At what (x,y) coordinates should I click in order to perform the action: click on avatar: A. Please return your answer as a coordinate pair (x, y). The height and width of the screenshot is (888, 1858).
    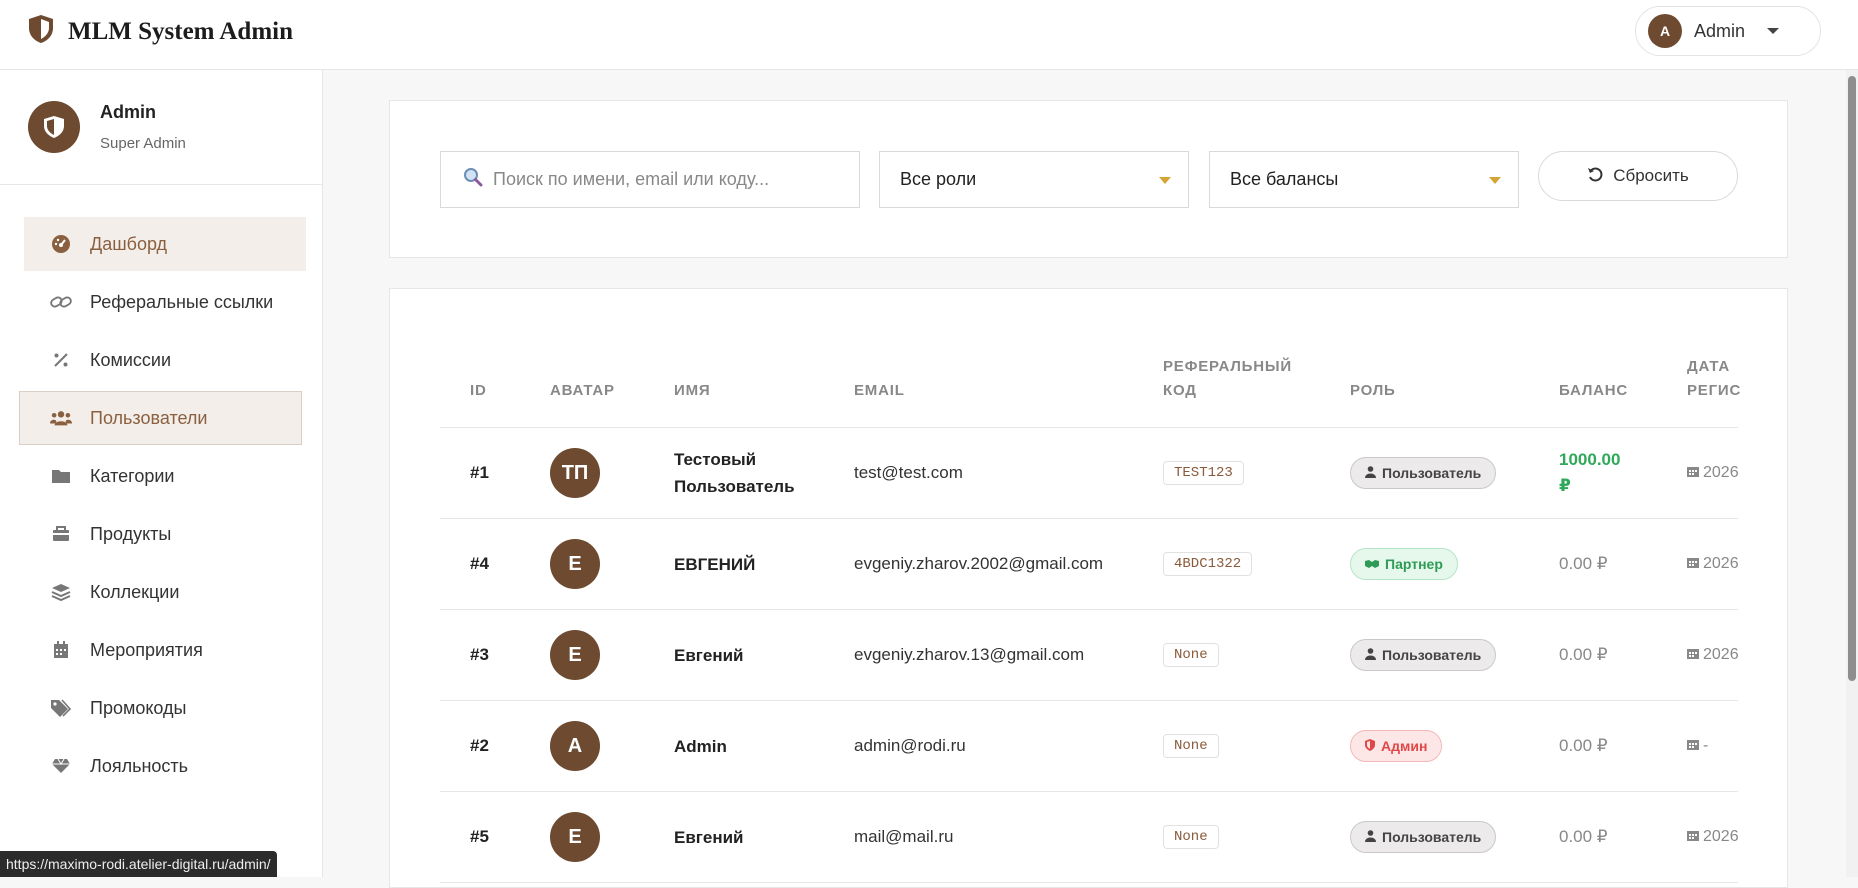
    Looking at the image, I should click on (575, 746).